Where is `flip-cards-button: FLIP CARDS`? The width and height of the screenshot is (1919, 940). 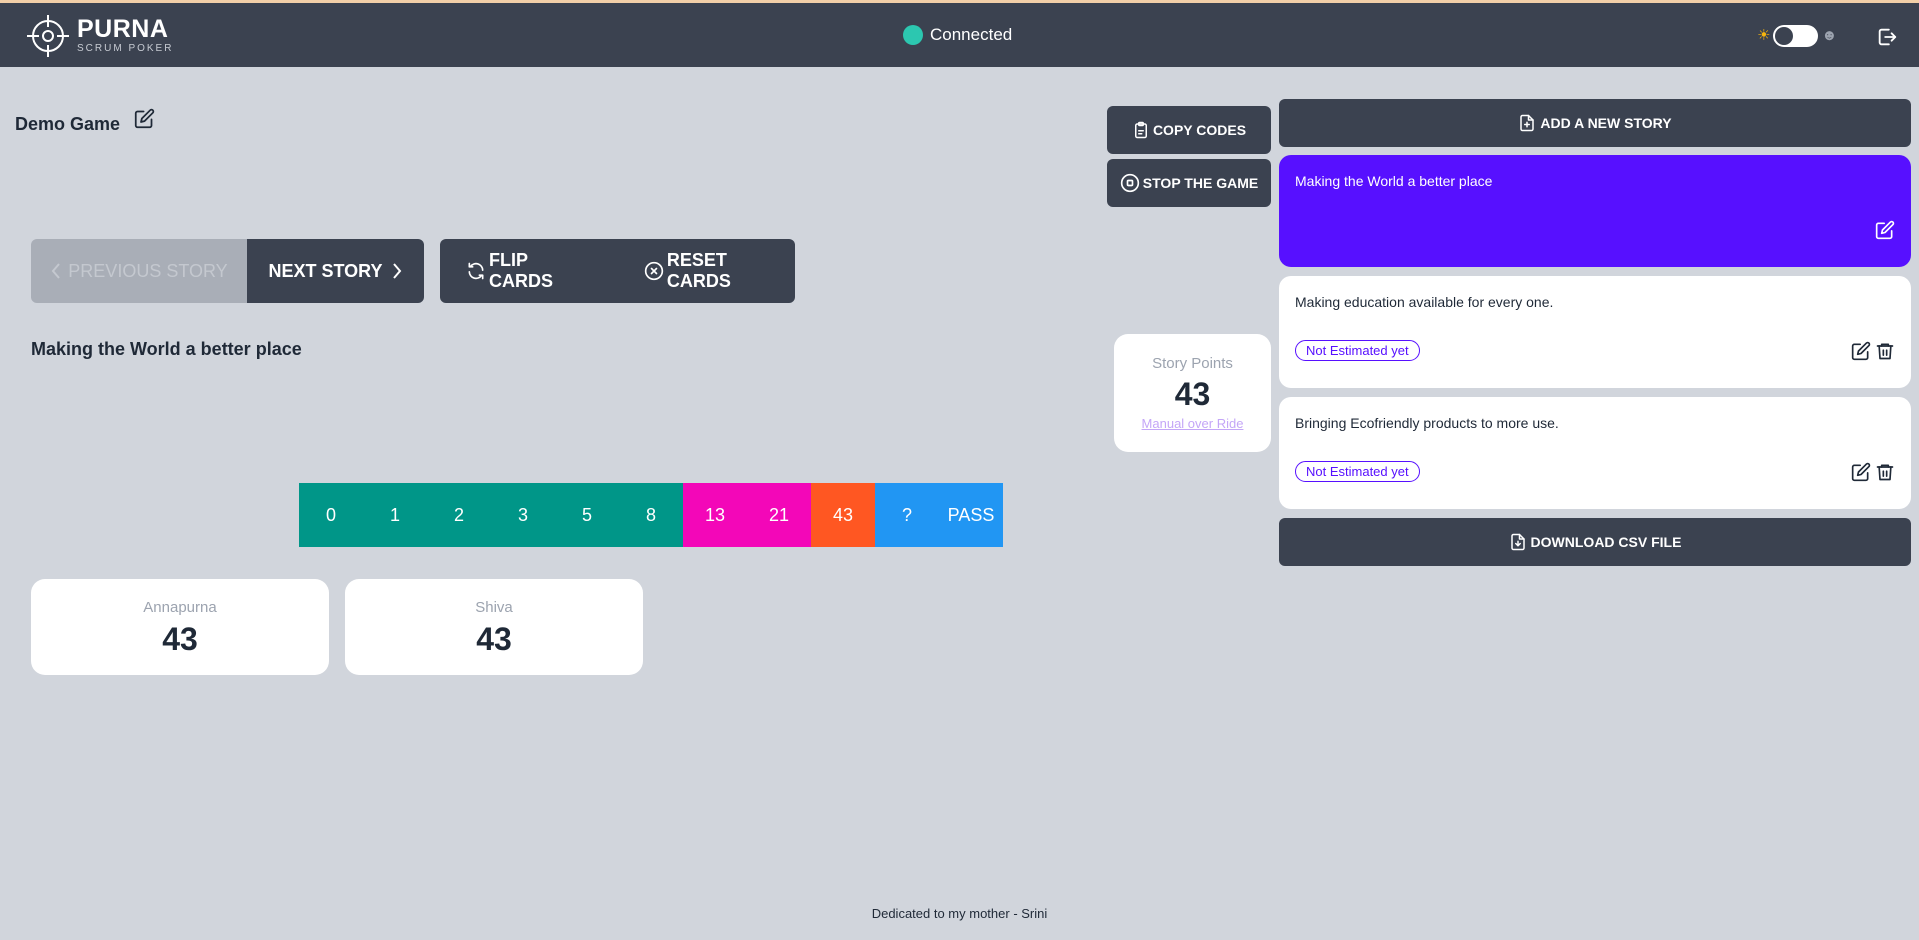 flip-cards-button: FLIP CARDS is located at coordinates (531, 271).